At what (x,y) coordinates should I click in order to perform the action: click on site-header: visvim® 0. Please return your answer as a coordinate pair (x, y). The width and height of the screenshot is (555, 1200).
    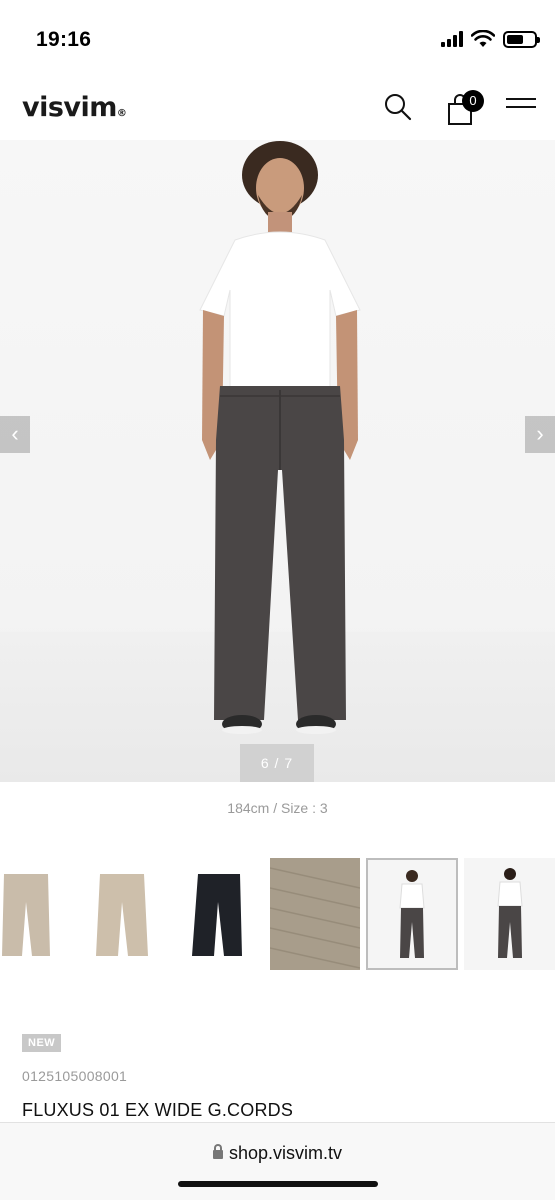
    Looking at the image, I should click on (277, 109).